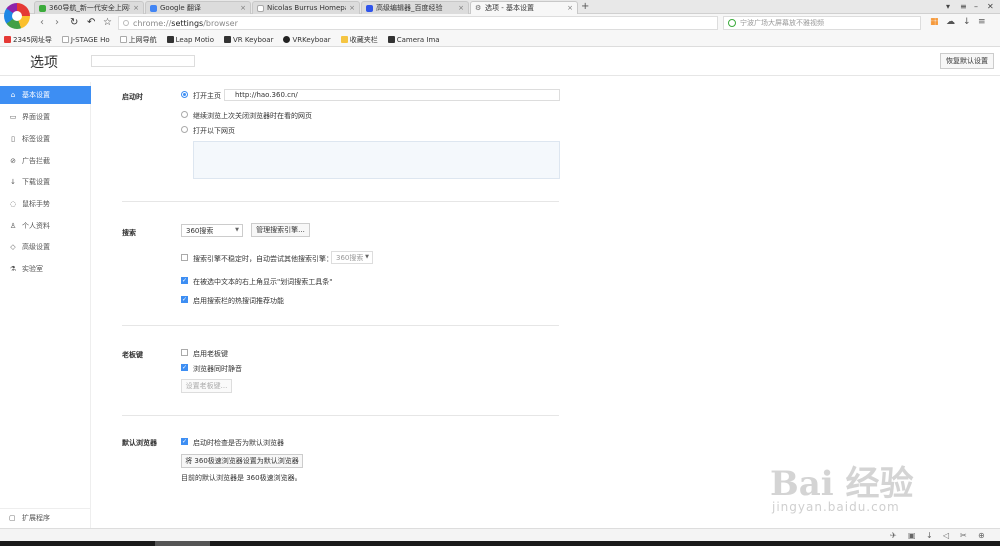  Describe the element at coordinates (184, 352) in the screenshot. I see `bosskey-enable-checkbox` at that location.